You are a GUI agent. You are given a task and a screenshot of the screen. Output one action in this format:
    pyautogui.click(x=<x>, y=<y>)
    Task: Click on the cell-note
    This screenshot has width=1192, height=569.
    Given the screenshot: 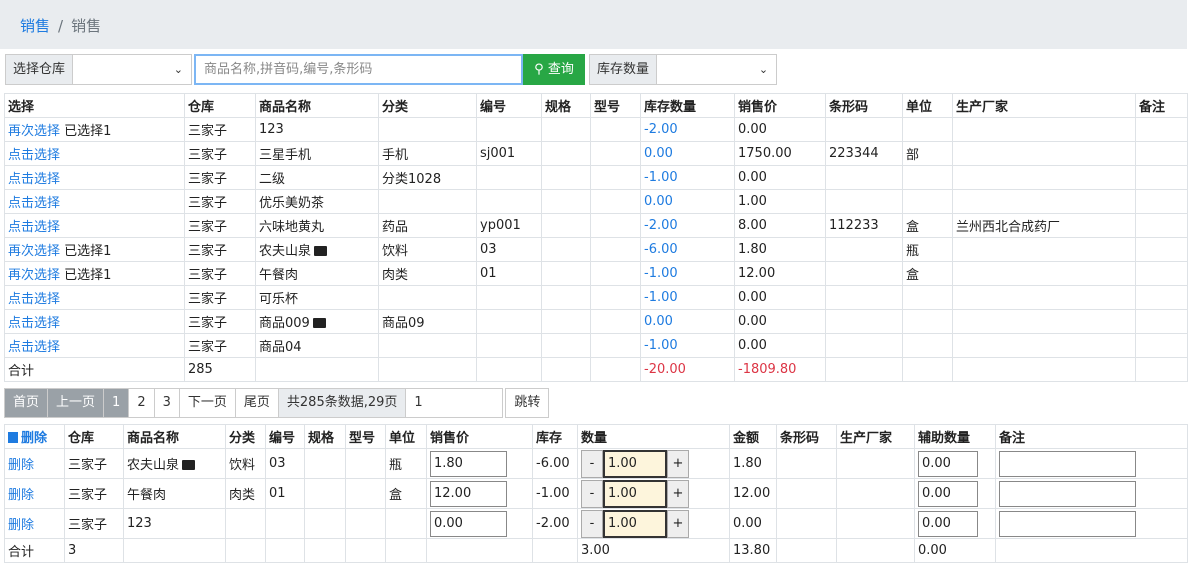 What is the action you would take?
    pyautogui.click(x=1161, y=273)
    